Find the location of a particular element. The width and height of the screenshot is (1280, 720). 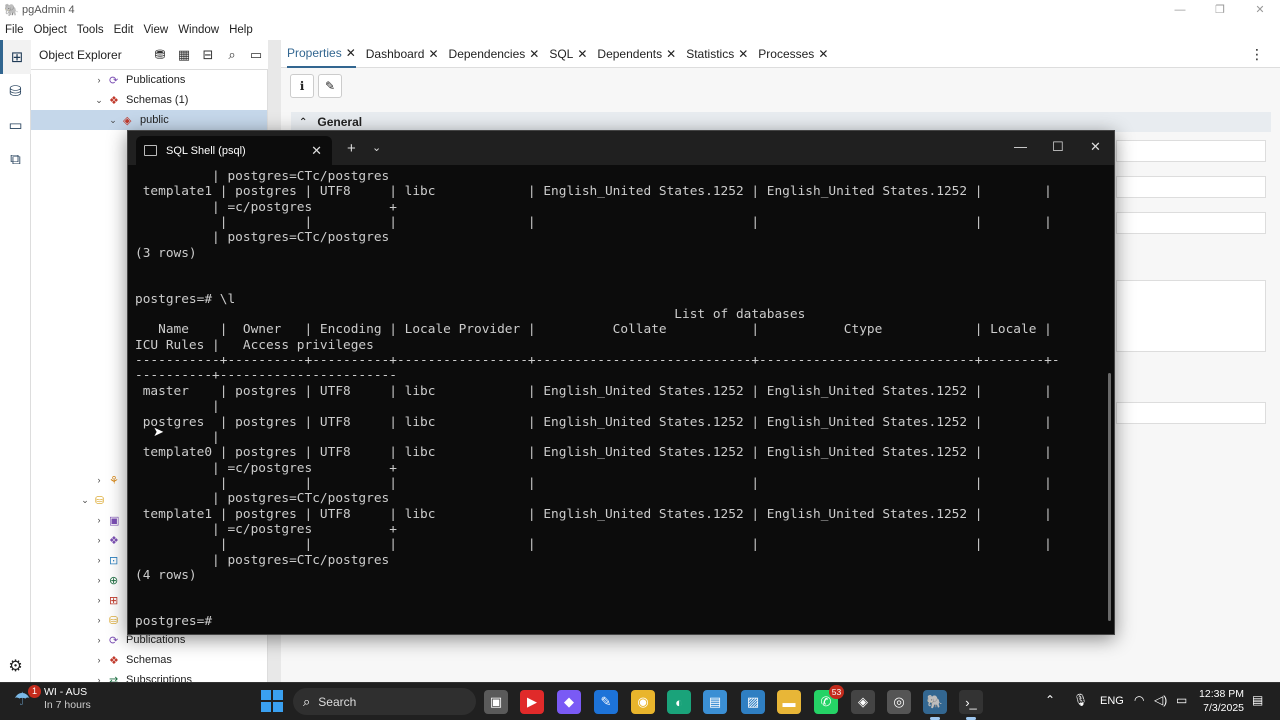

editor-icon: ✎ is located at coordinates (606, 702).